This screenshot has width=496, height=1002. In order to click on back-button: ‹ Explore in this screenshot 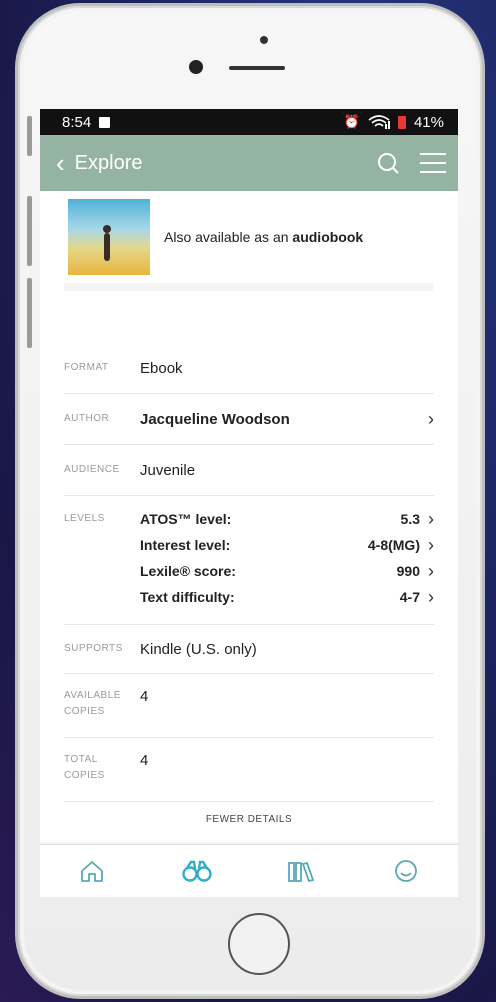, I will do `click(99, 163)`.